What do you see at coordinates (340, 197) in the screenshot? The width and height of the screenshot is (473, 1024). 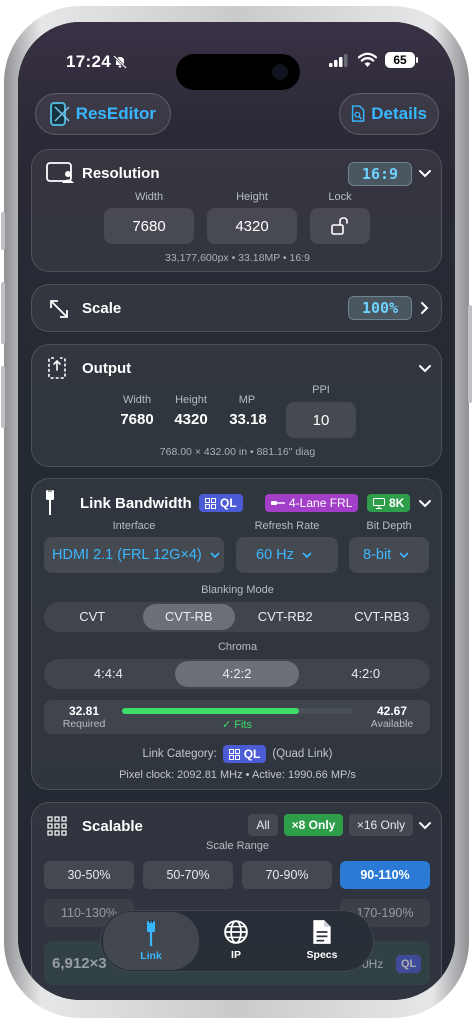 I see `lock-label: Lock` at bounding box center [340, 197].